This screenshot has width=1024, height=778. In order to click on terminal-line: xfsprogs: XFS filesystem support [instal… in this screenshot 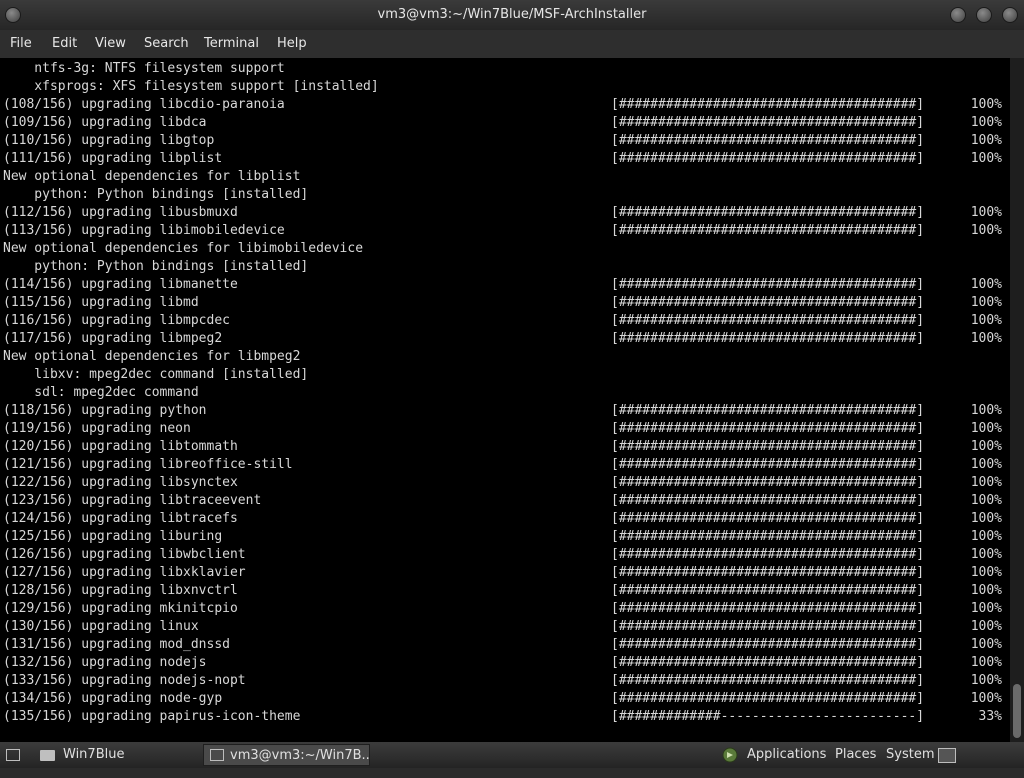, I will do `click(191, 86)`.